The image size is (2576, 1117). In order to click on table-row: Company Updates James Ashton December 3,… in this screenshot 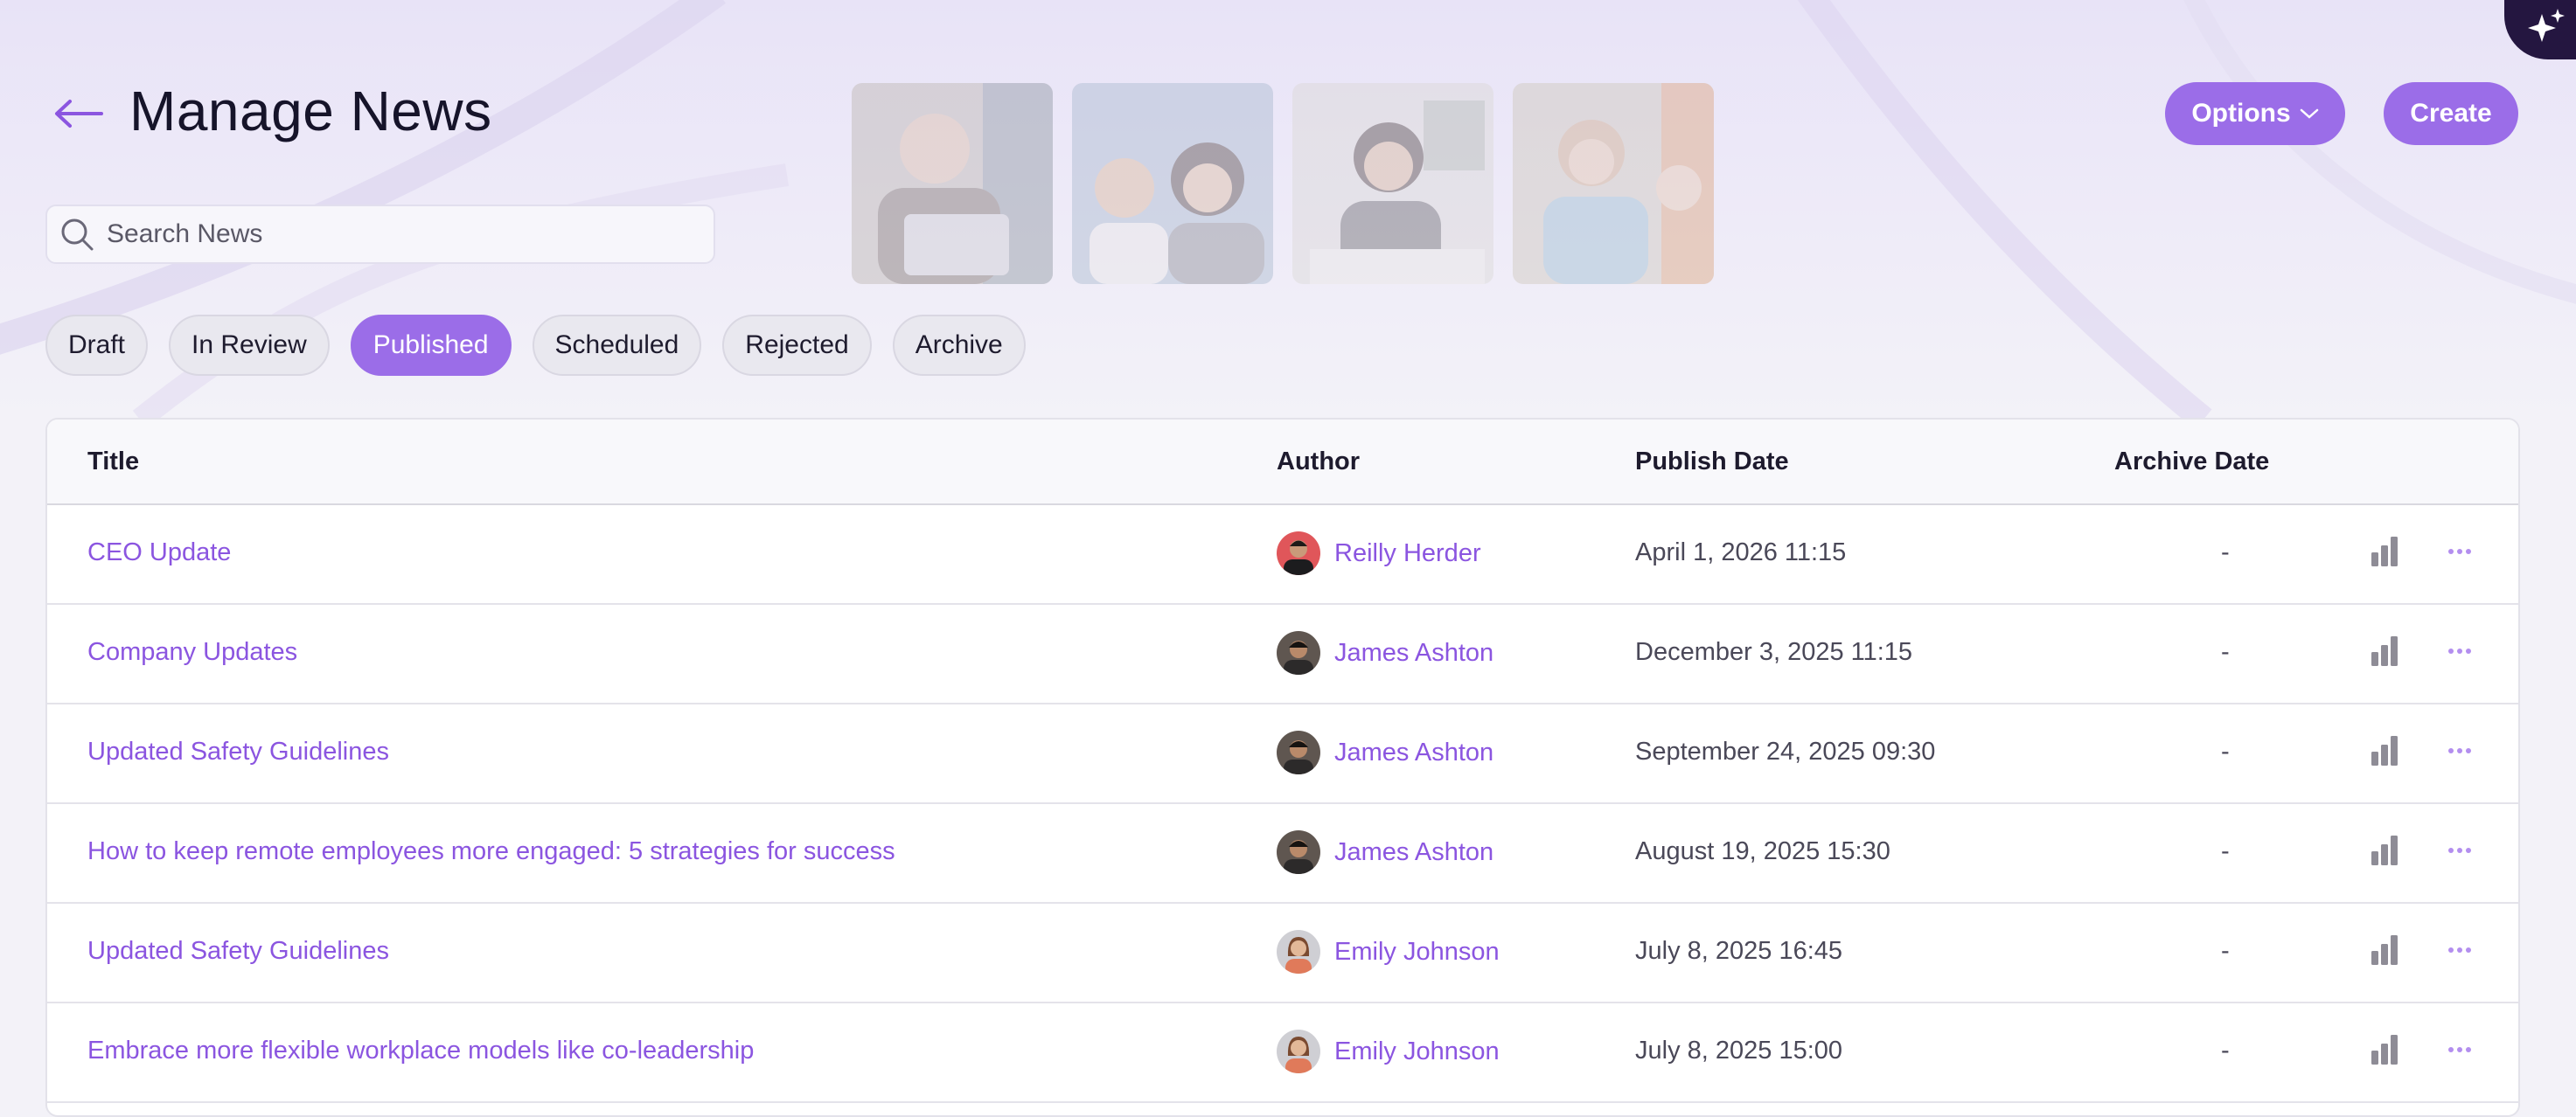, I will do `click(1282, 654)`.